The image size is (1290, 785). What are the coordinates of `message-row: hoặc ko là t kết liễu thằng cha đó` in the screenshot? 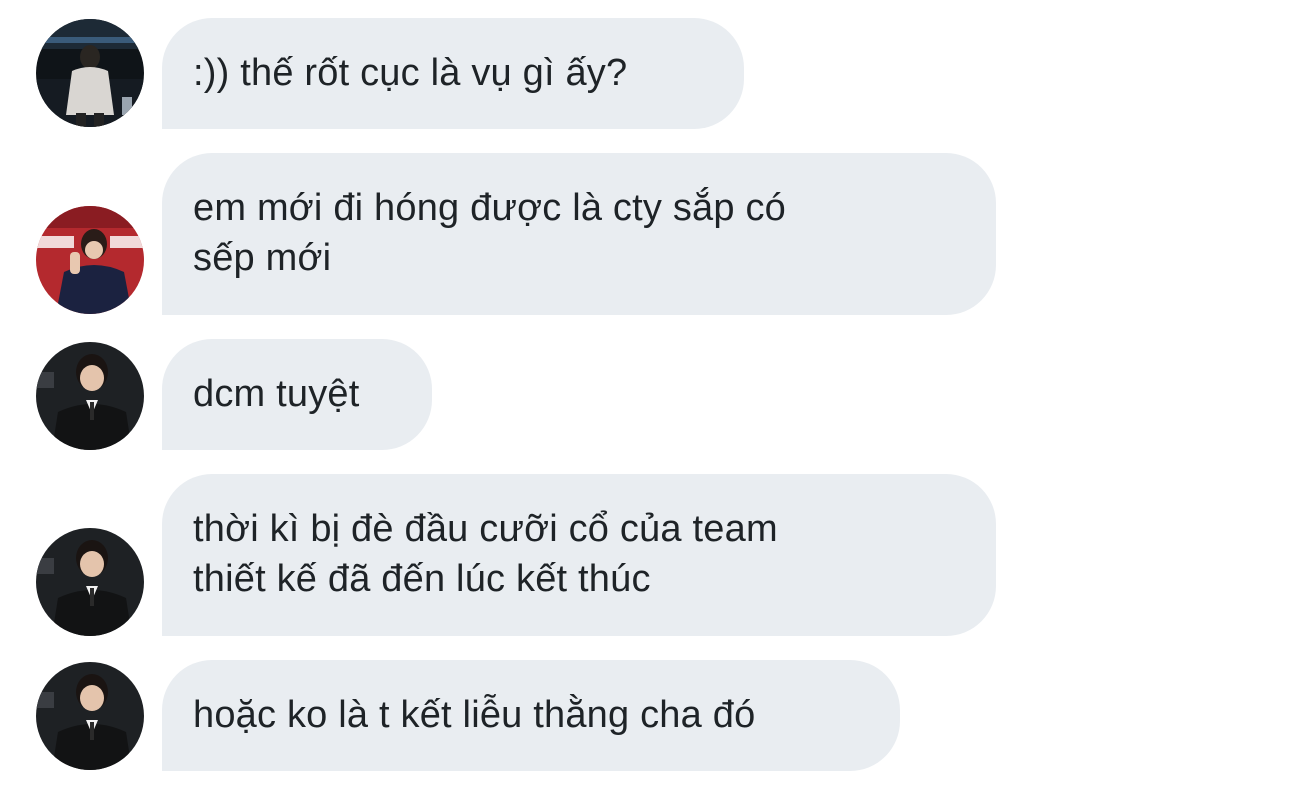 It's located at (645, 715).